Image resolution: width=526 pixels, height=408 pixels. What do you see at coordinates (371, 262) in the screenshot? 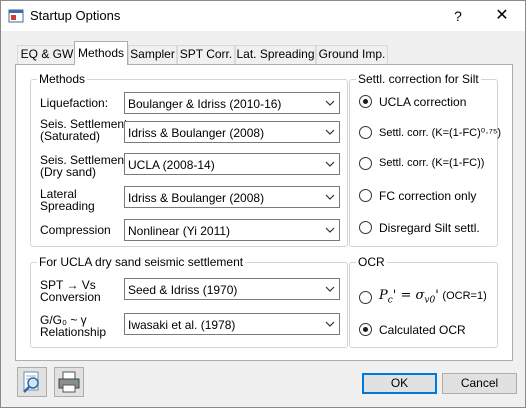
I see `ocr-group-title: OCR` at bounding box center [371, 262].